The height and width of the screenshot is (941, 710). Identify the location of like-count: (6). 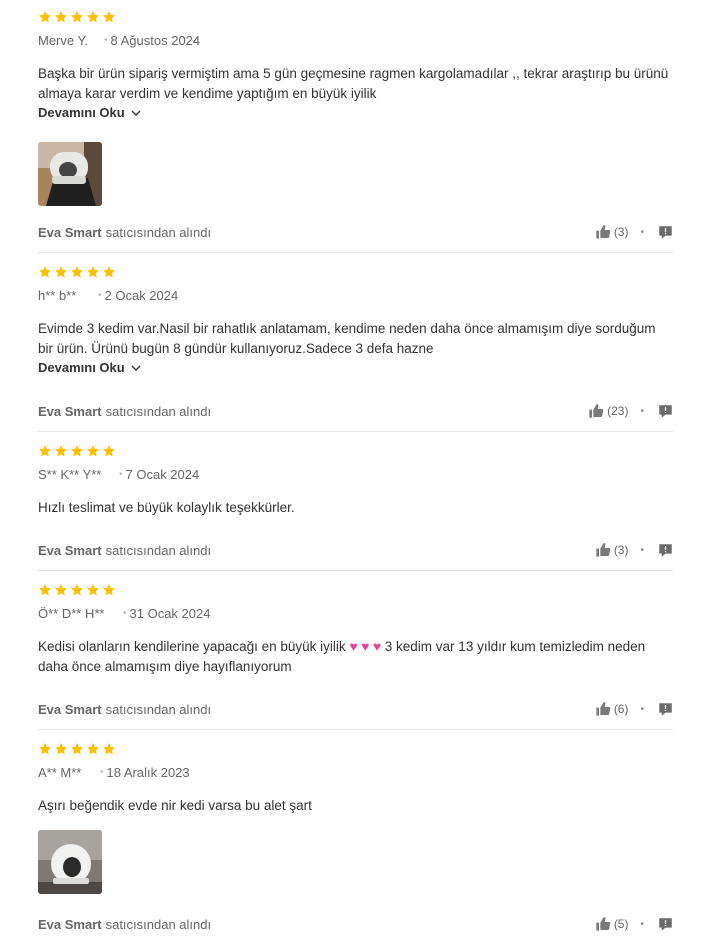
(621, 709).